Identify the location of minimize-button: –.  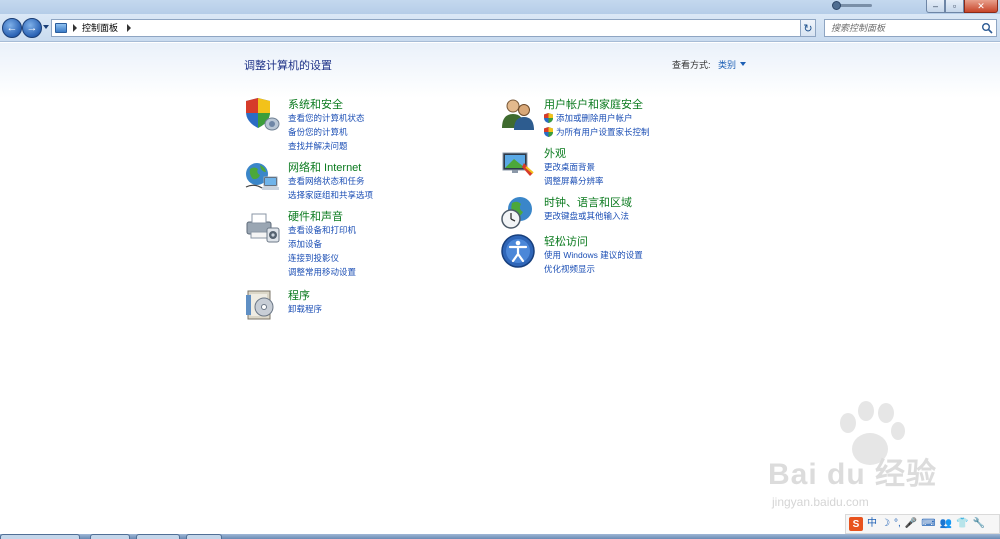
(935, 6).